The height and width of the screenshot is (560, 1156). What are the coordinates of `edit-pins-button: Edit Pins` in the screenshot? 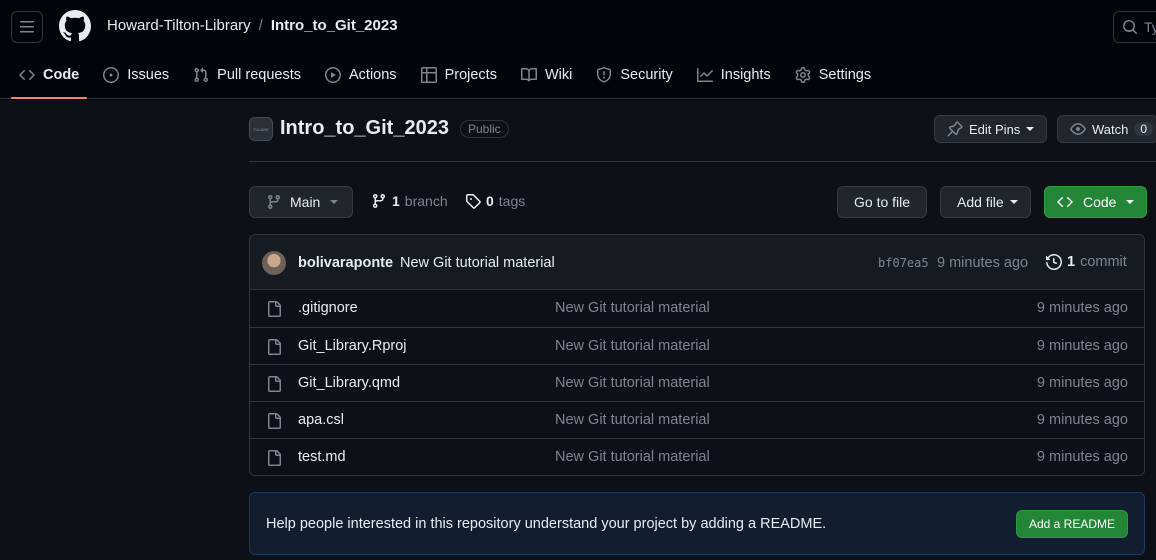 It's located at (991, 129).